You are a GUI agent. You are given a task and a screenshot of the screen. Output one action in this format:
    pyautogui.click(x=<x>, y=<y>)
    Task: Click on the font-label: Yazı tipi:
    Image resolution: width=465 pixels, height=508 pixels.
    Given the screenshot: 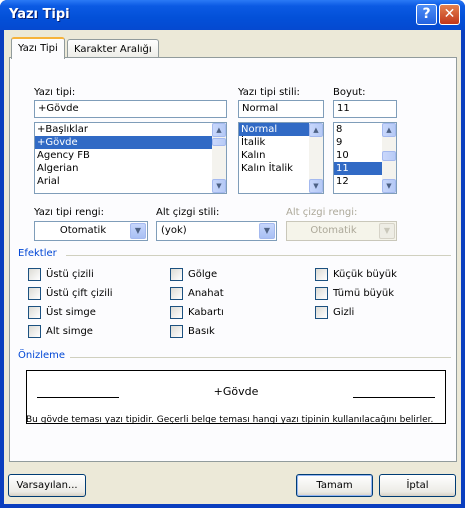 What is the action you would take?
    pyautogui.click(x=55, y=92)
    